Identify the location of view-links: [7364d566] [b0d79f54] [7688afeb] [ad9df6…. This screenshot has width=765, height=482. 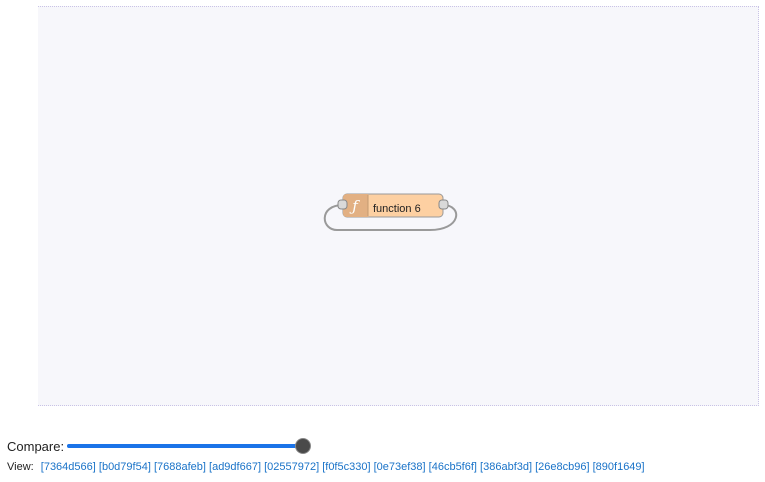
(343, 467).